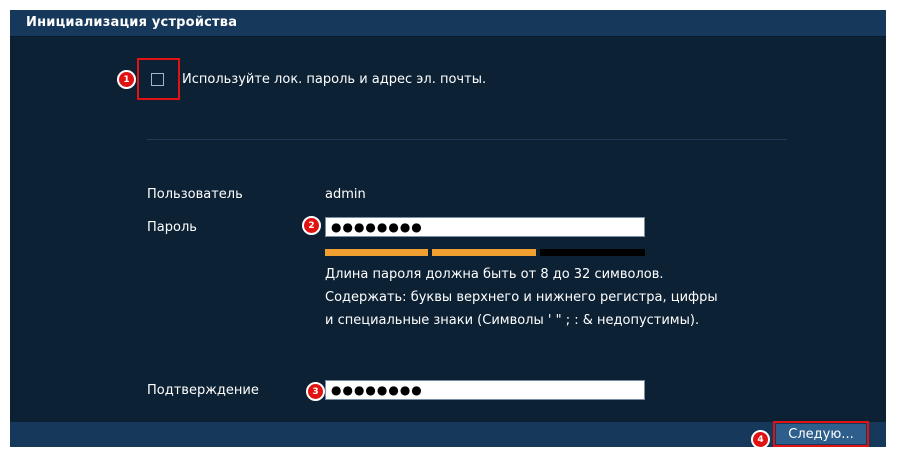 The width and height of the screenshot is (904, 449). I want to click on window-title: Инициализация устройства, so click(132, 22).